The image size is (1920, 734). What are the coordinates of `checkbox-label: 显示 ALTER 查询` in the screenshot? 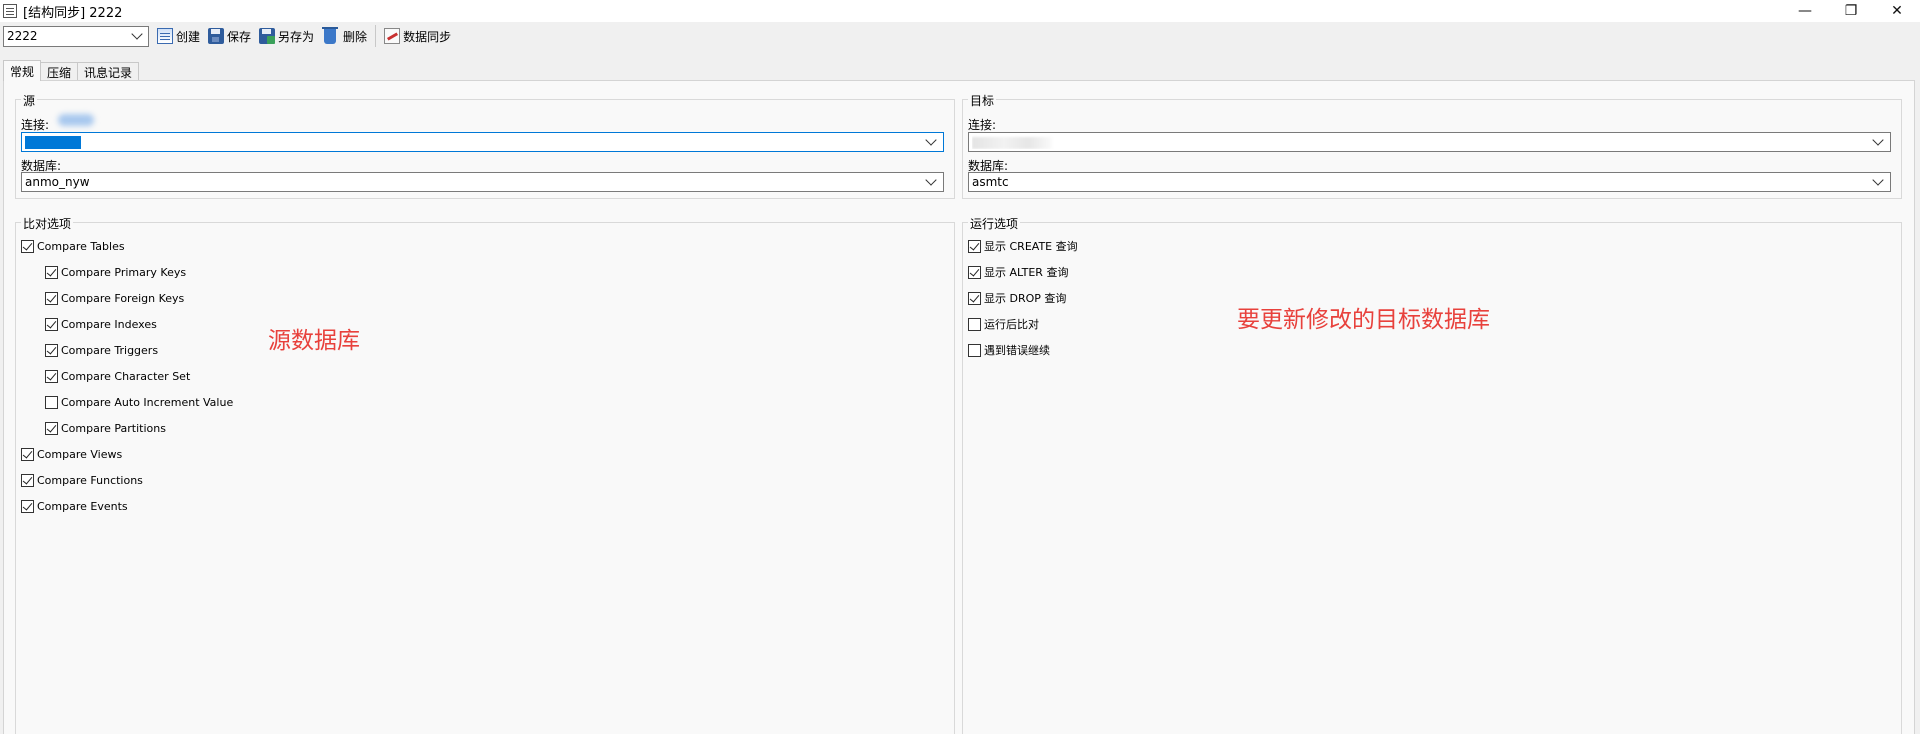 It's located at (1026, 272).